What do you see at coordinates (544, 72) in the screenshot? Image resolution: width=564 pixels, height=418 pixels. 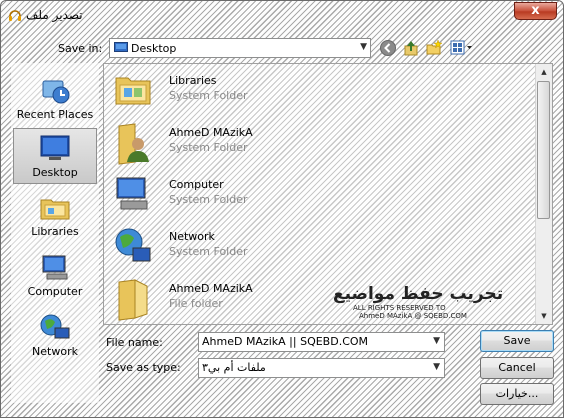 I see `scroll-up-icon: ▲` at bounding box center [544, 72].